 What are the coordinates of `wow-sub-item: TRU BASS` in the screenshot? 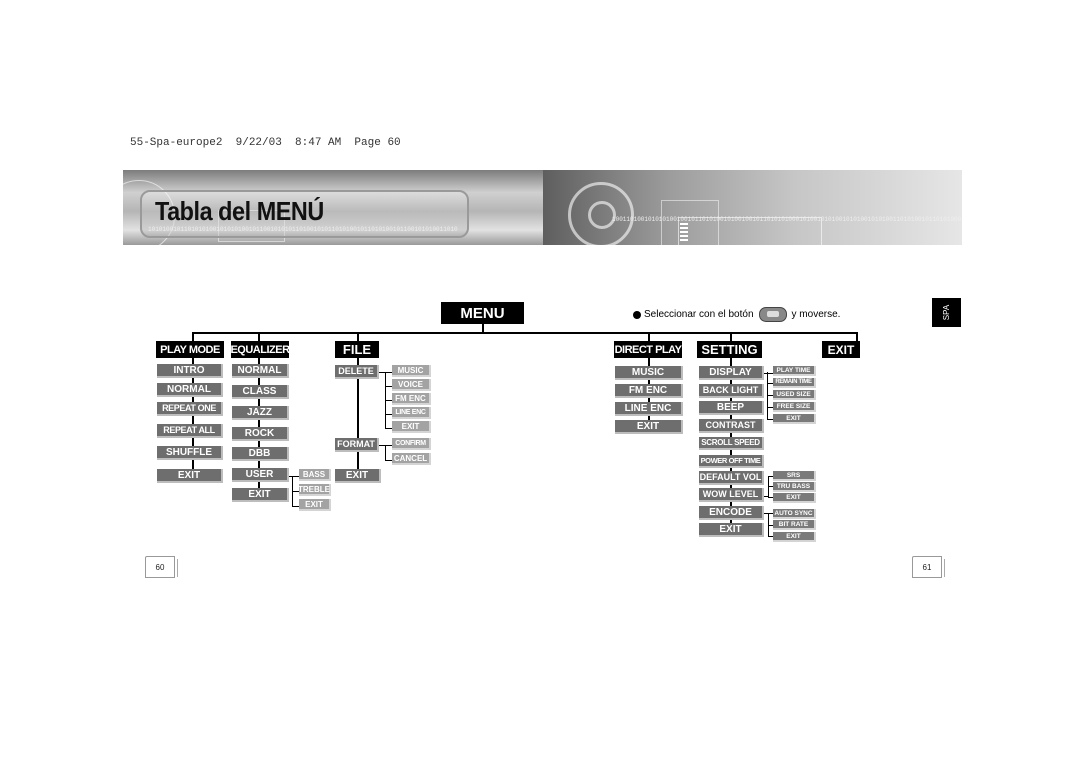 It's located at (794, 487).